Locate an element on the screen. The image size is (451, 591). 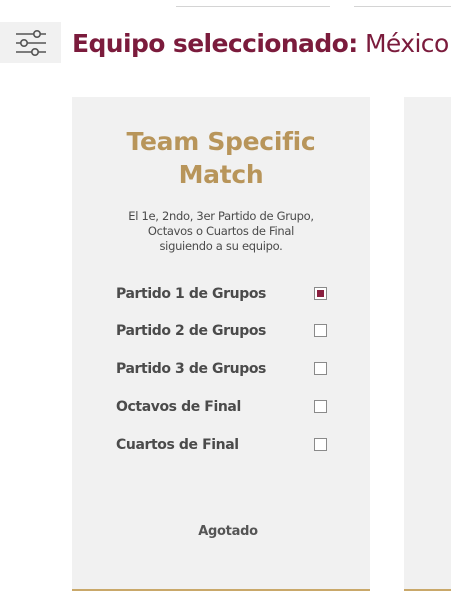
next-card-partial is located at coordinates (427, 344).